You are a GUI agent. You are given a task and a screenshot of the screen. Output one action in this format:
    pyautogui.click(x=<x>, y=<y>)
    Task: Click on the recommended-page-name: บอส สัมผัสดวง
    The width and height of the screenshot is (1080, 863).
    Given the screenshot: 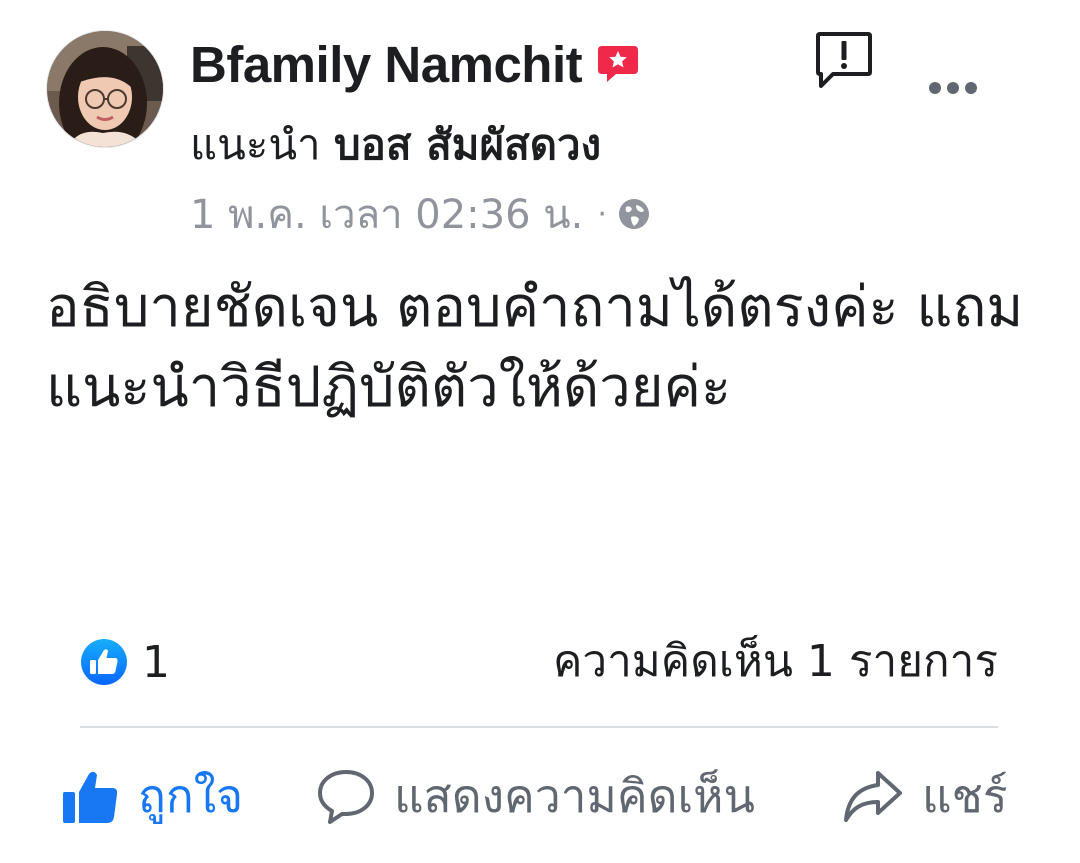 What is the action you would take?
    pyautogui.click(x=467, y=144)
    